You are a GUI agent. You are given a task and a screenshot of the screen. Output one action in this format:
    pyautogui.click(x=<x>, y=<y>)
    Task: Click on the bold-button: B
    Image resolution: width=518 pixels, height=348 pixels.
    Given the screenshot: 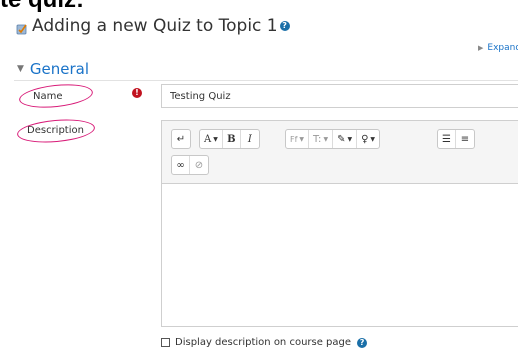 What is the action you would take?
    pyautogui.click(x=232, y=139)
    